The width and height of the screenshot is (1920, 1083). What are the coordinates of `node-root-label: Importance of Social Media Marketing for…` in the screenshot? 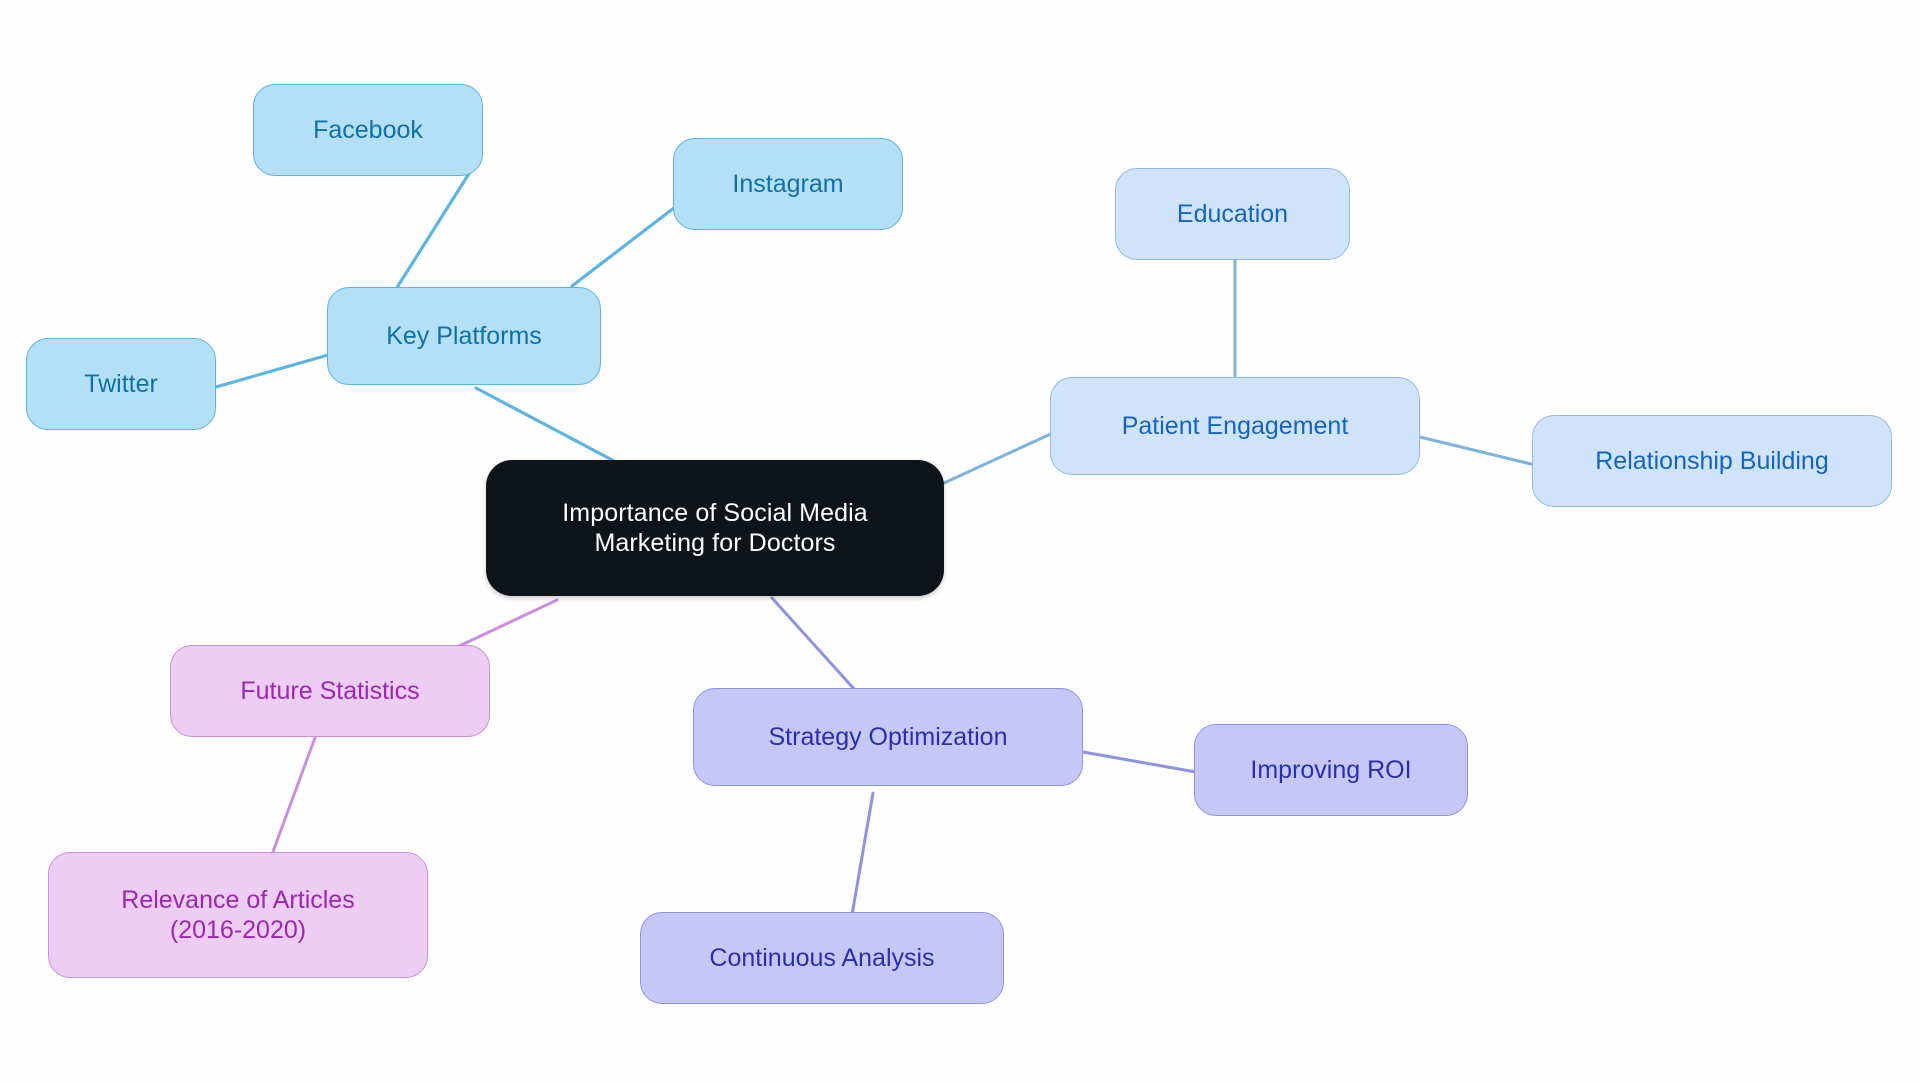 It's located at (715, 528).